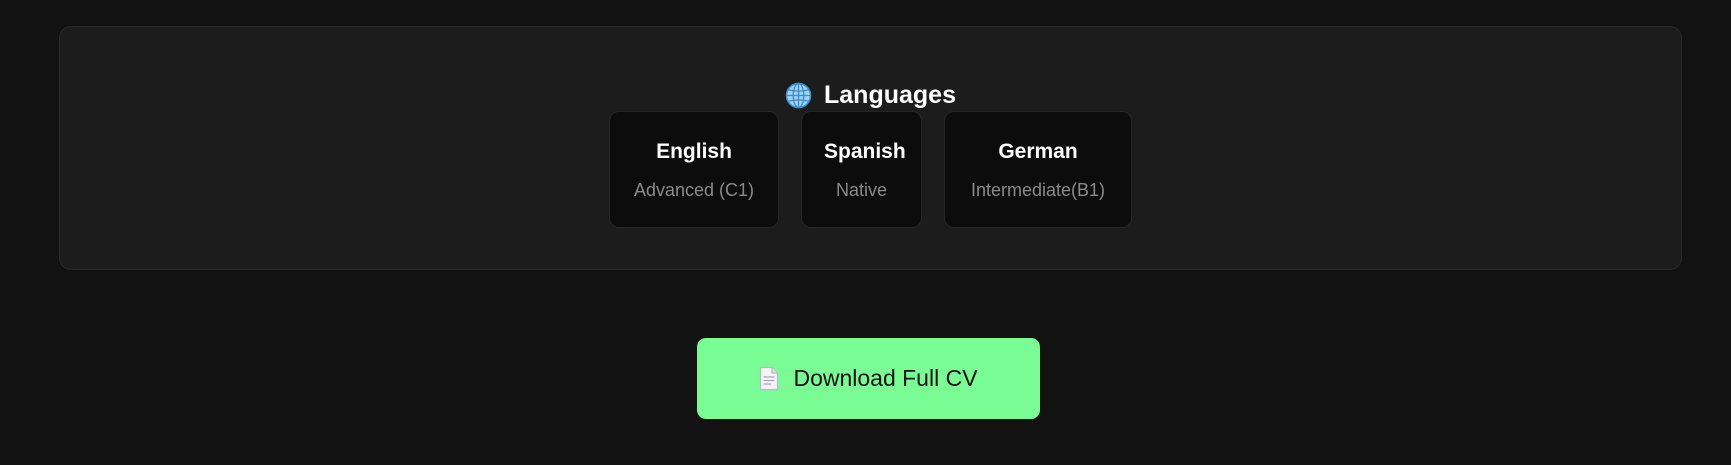 The height and width of the screenshot is (465, 1731). I want to click on language-level: Advanced (C1), so click(694, 190).